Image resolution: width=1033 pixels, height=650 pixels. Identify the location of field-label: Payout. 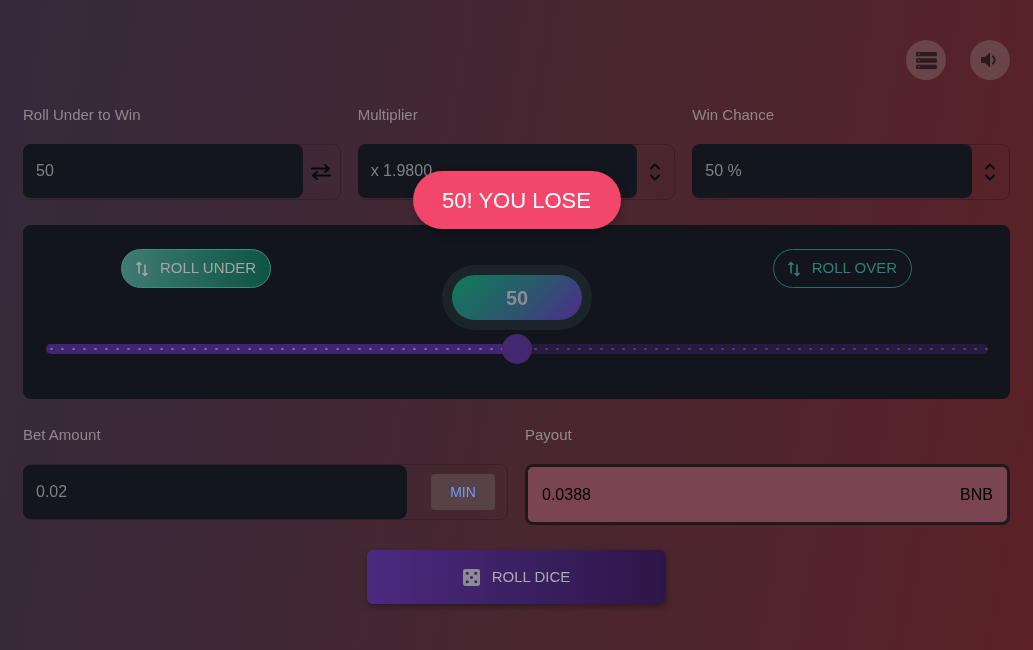
(548, 435).